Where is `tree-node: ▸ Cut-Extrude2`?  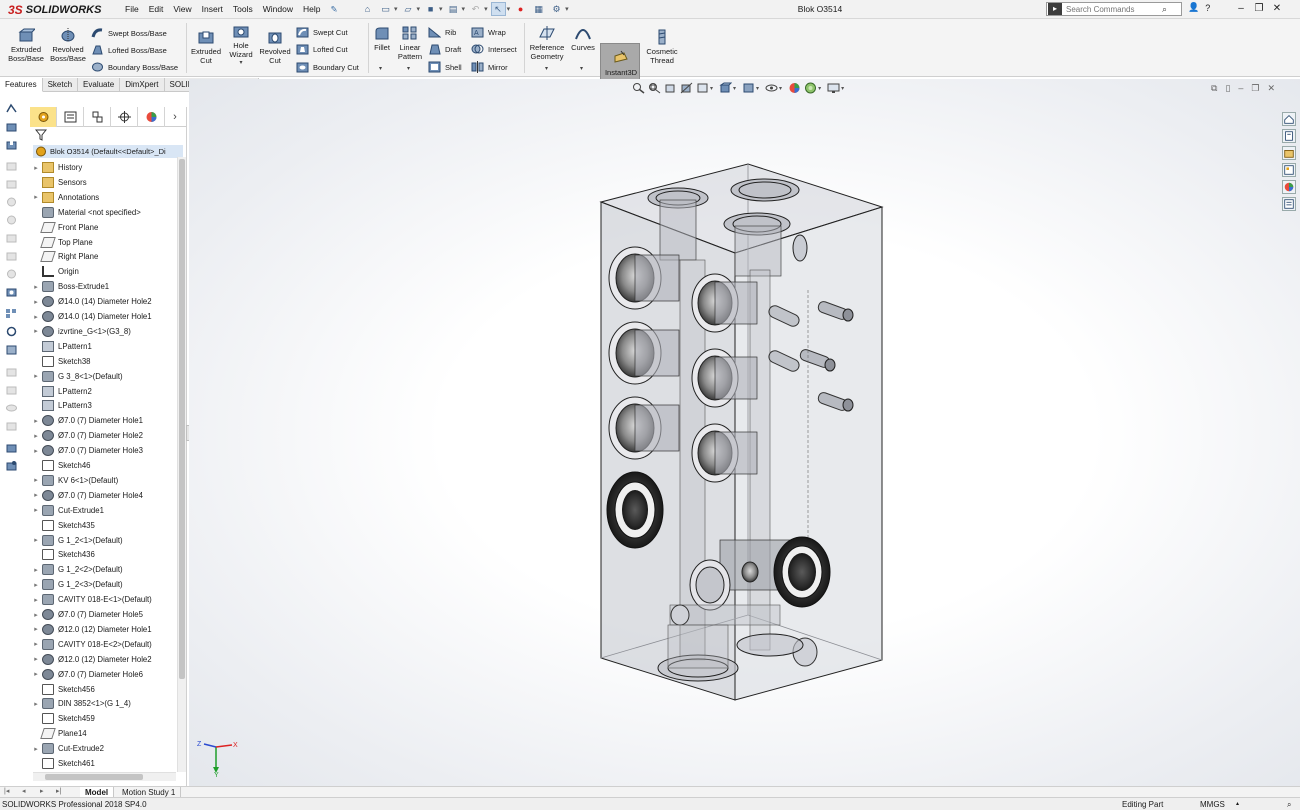 tree-node: ▸ Cut-Extrude2 is located at coordinates (67, 748).